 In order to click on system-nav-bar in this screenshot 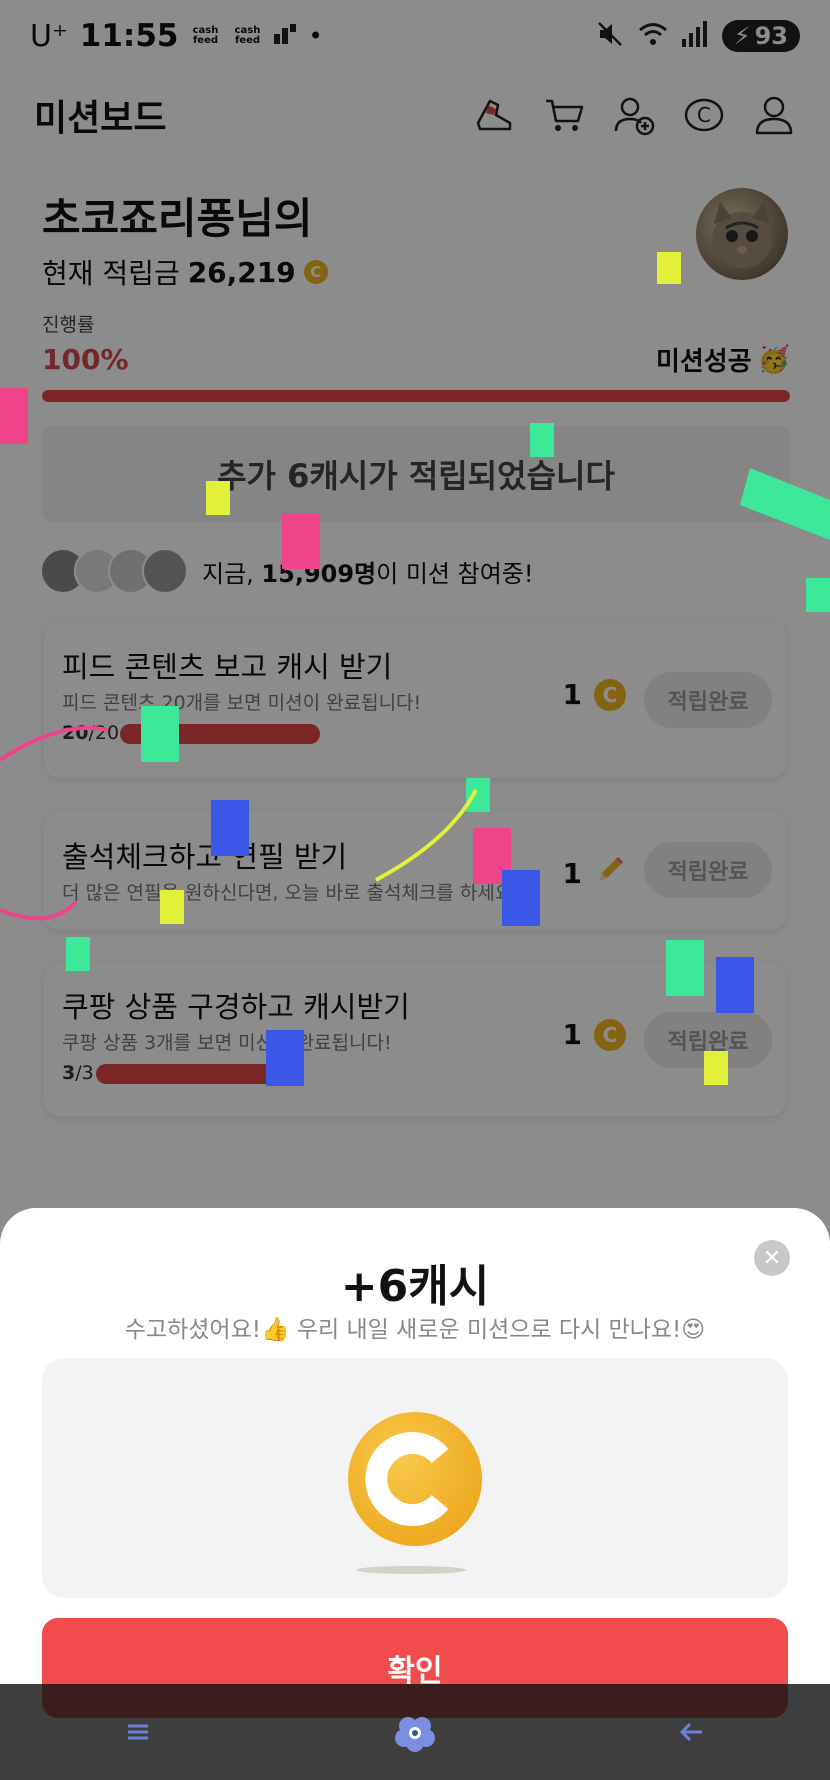, I will do `click(415, 1732)`.